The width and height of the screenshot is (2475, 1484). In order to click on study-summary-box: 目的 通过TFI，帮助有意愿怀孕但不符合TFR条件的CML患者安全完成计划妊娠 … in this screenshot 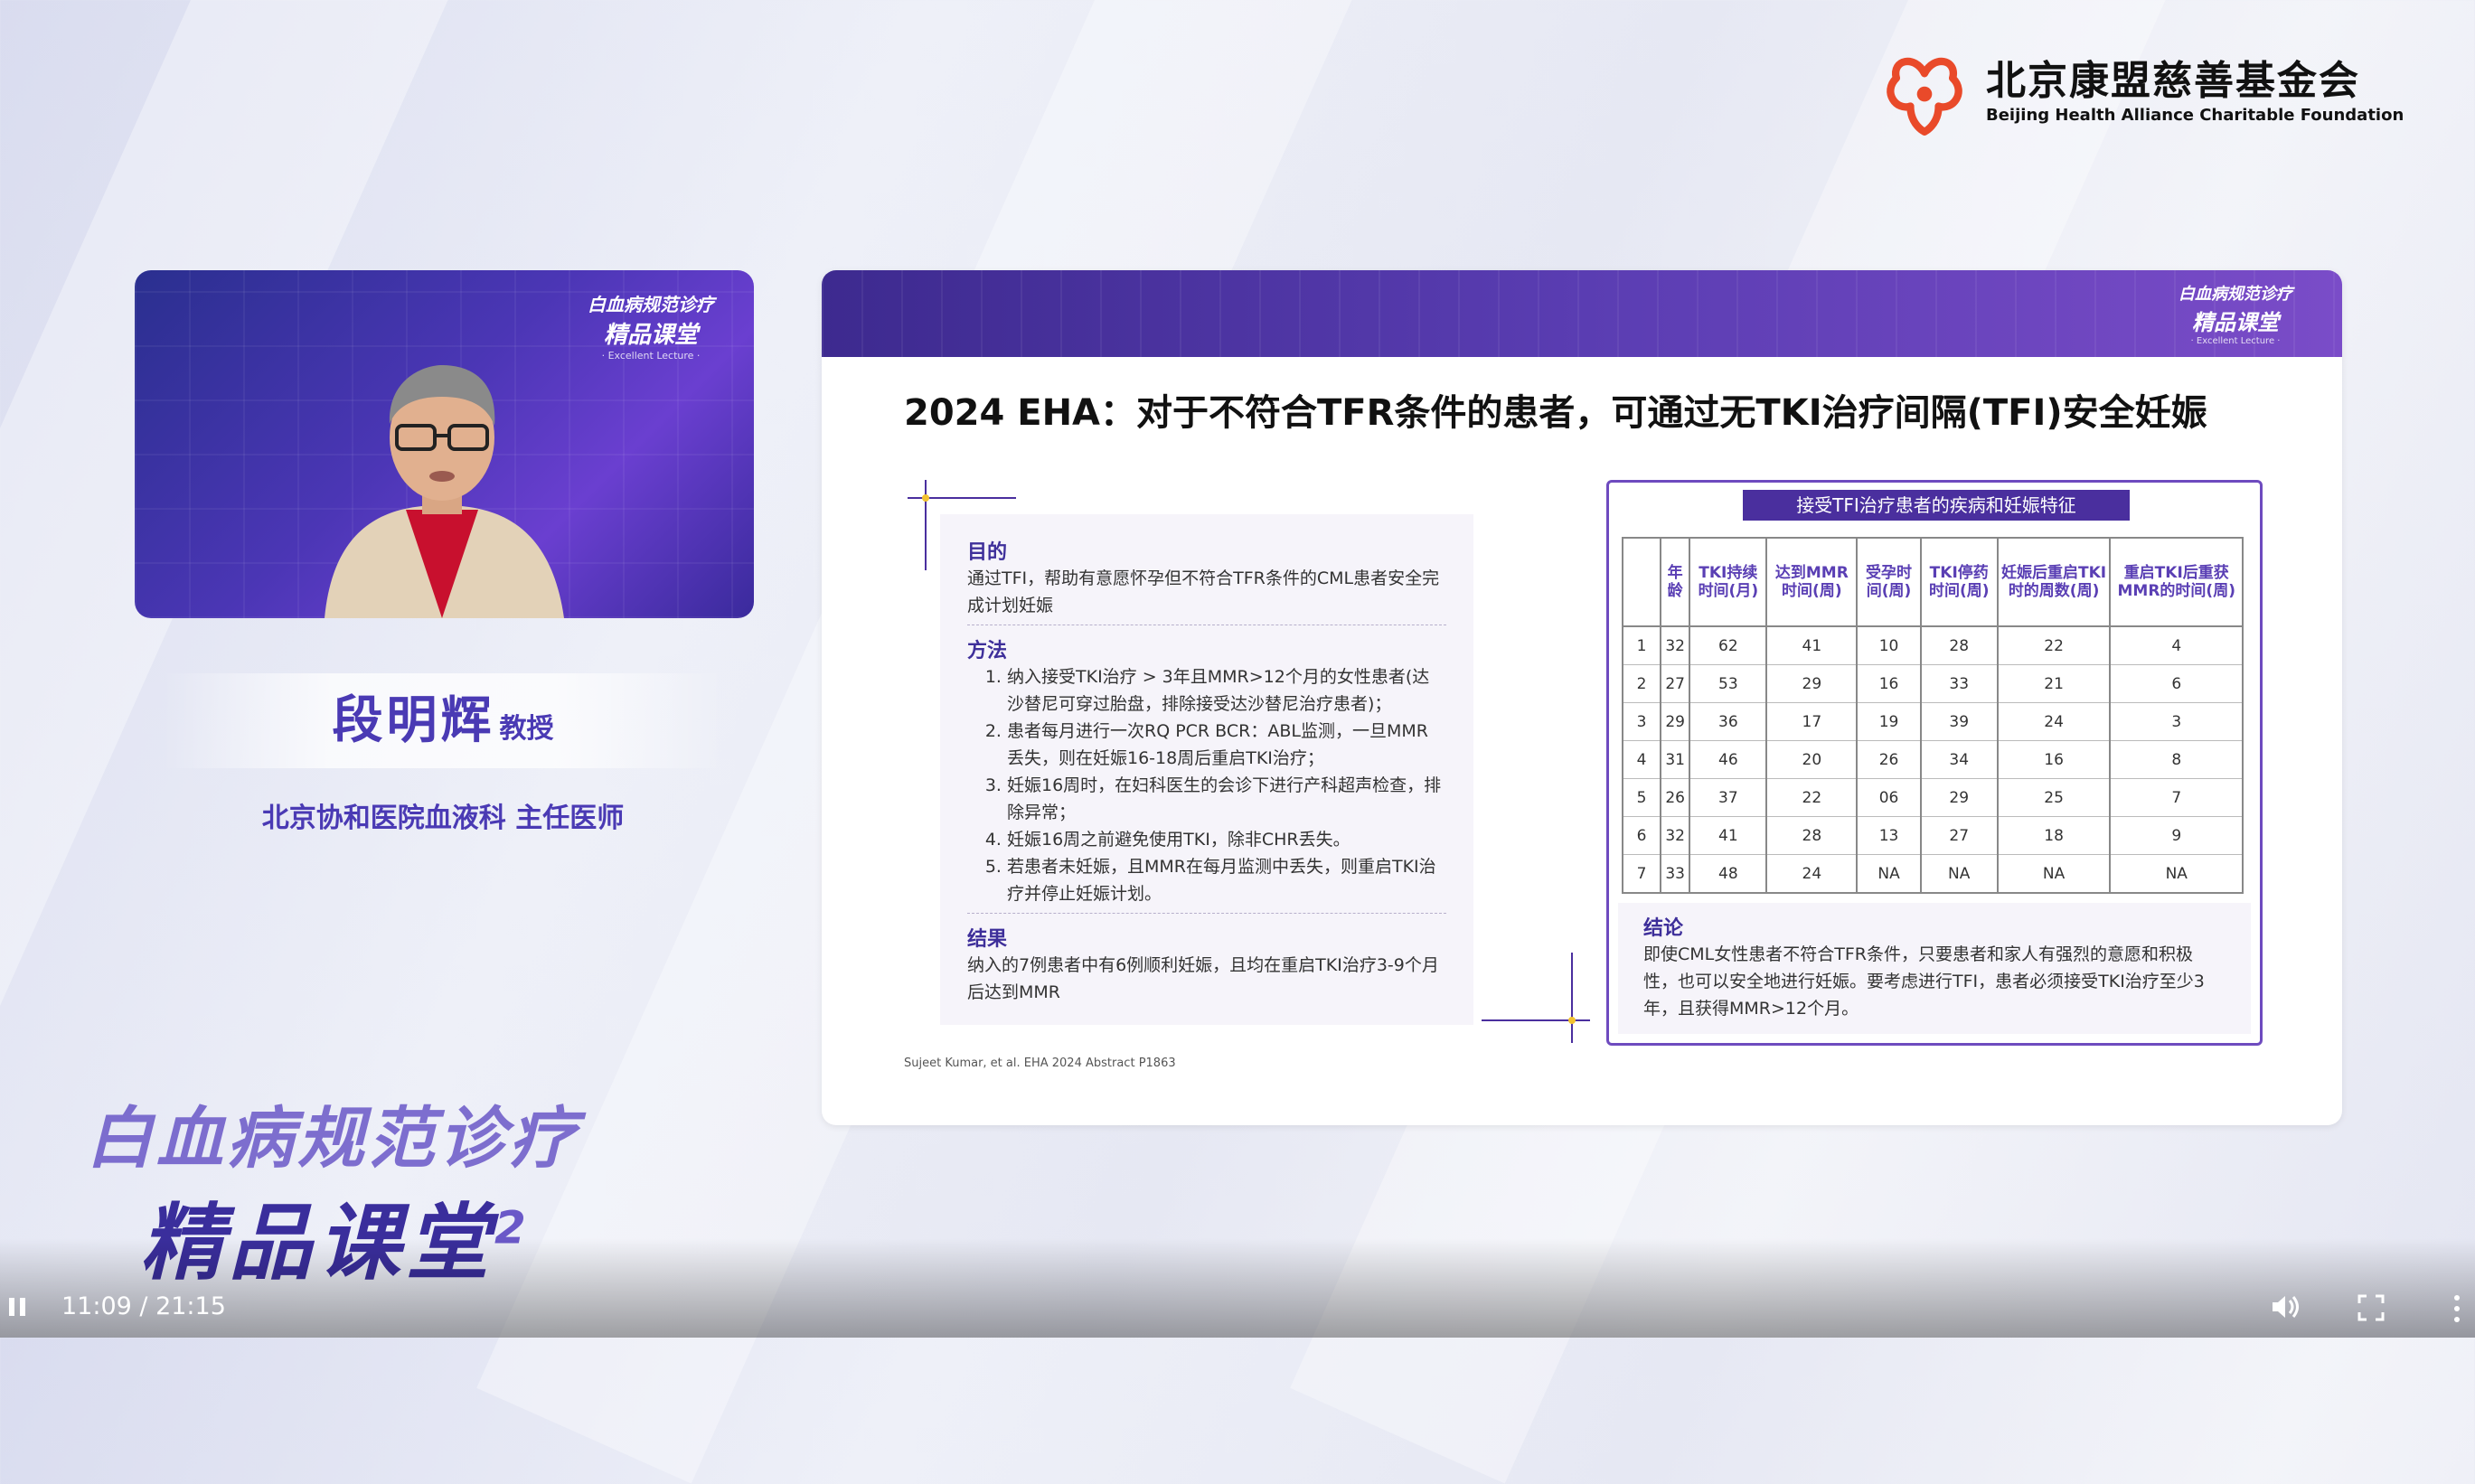, I will do `click(1206, 770)`.